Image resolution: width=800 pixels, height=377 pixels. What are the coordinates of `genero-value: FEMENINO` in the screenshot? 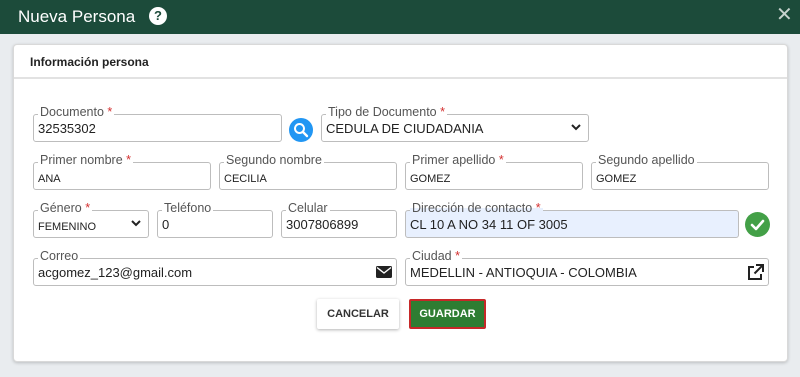 It's located at (67, 227).